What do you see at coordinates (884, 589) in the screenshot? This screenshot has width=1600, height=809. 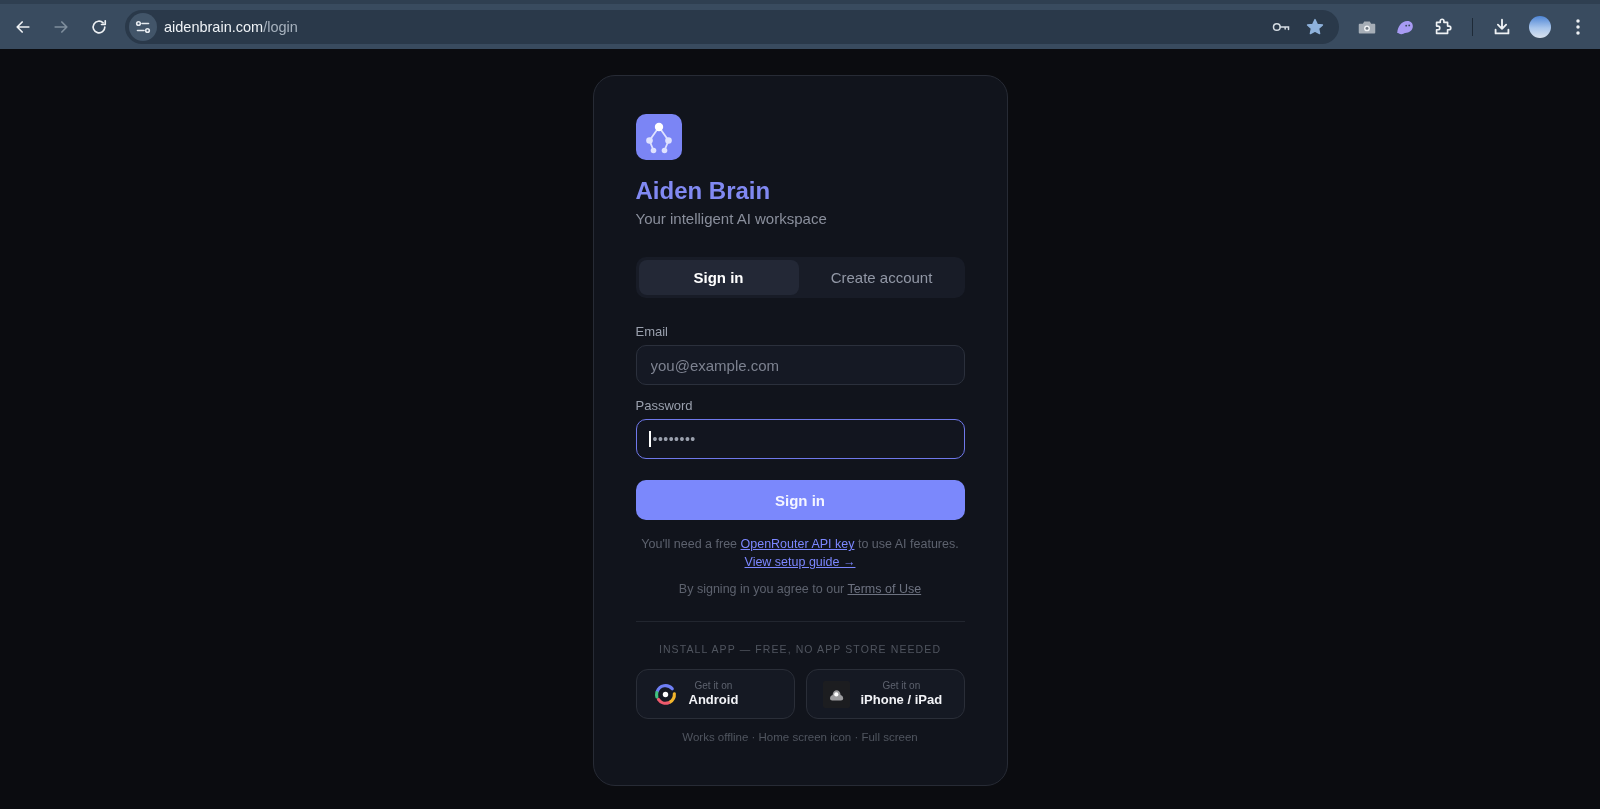 I see `terms-link: Terms of Use` at bounding box center [884, 589].